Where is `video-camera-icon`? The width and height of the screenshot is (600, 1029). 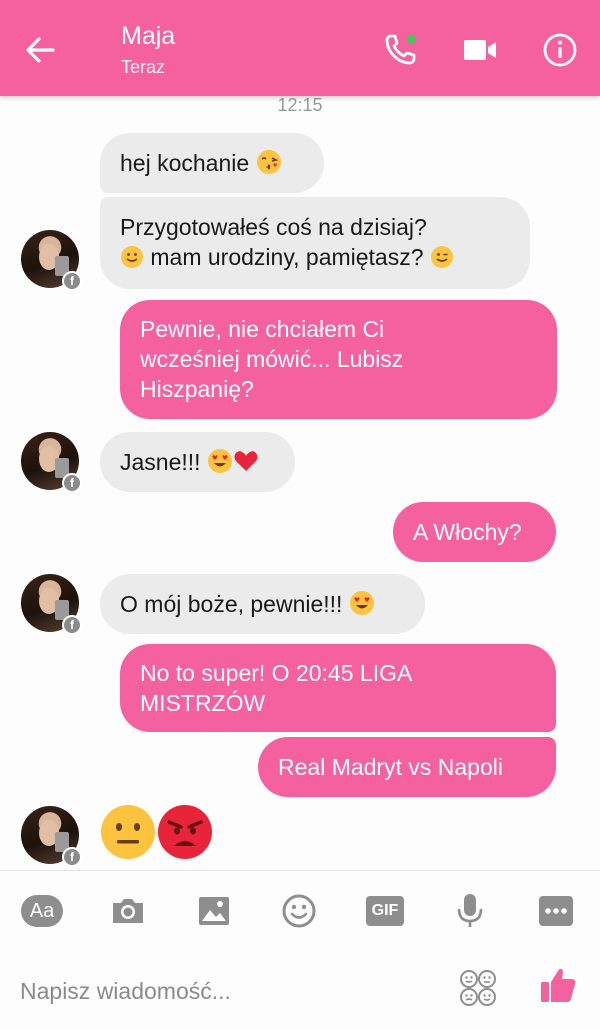
video-camera-icon is located at coordinates (480, 50).